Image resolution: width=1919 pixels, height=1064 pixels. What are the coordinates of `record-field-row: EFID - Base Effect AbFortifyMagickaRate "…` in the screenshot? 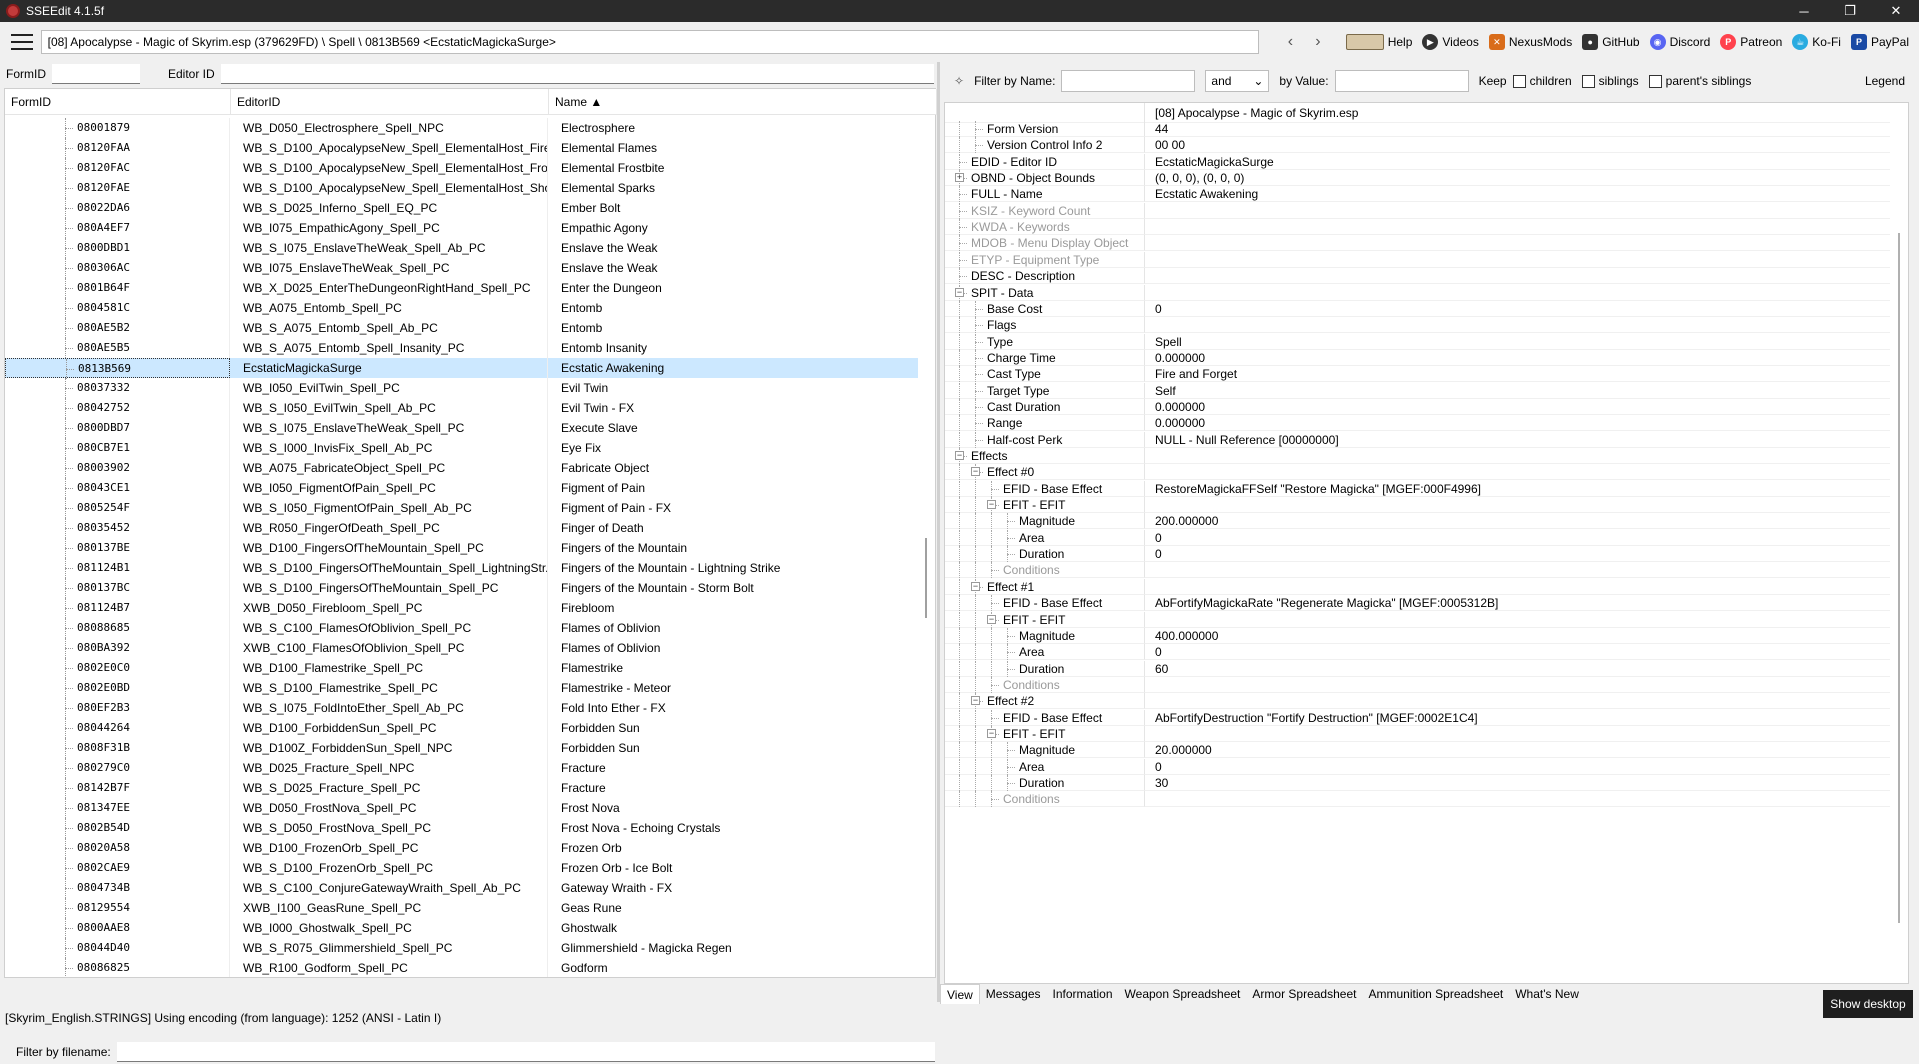 It's located at (1417, 603).